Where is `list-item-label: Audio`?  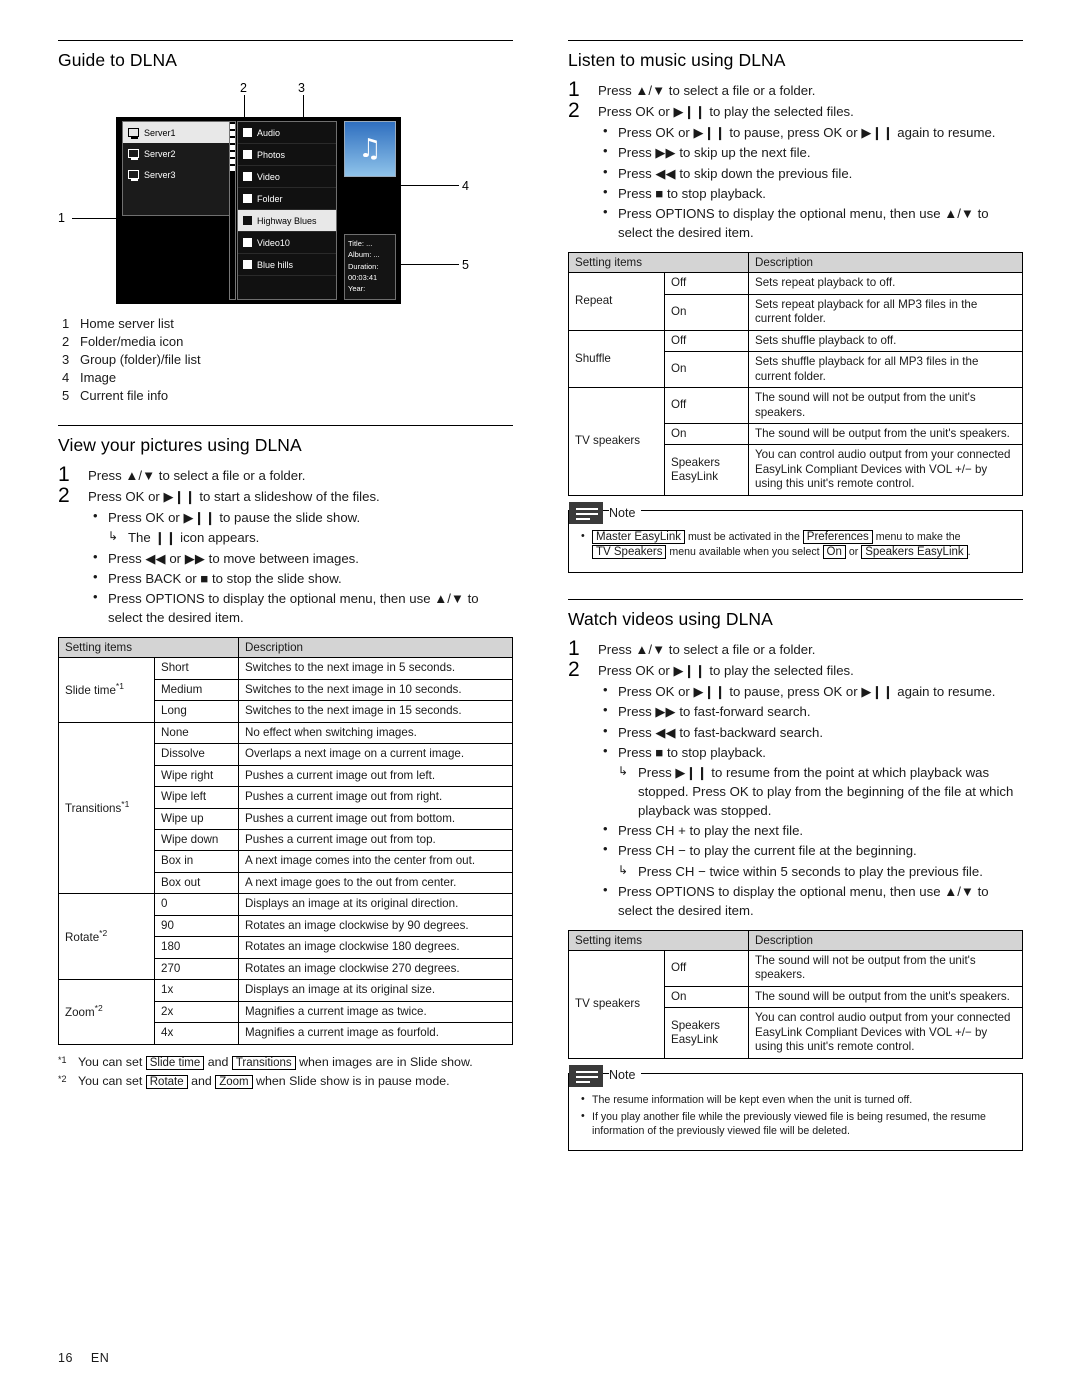 list-item-label: Audio is located at coordinates (269, 132).